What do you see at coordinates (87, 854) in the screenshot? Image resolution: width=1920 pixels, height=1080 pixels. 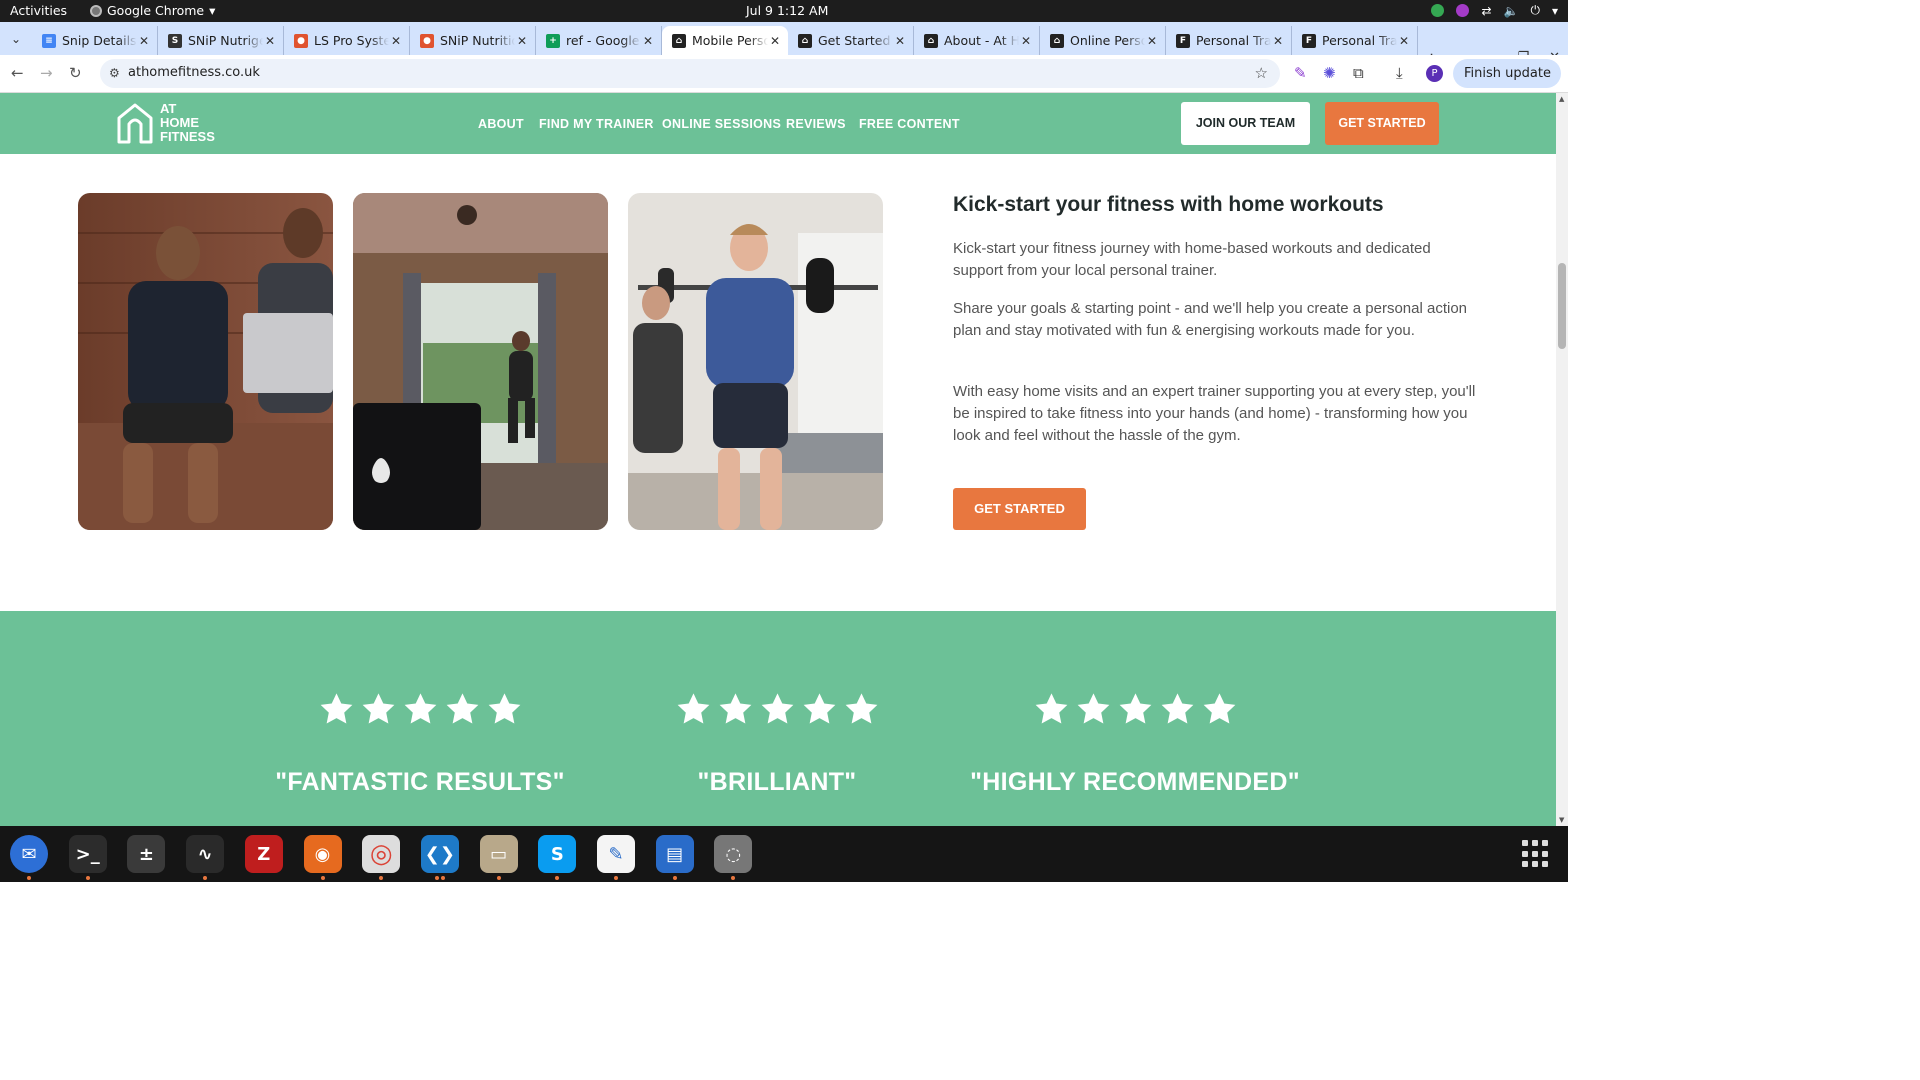 I see `terminal-icon: >_` at bounding box center [87, 854].